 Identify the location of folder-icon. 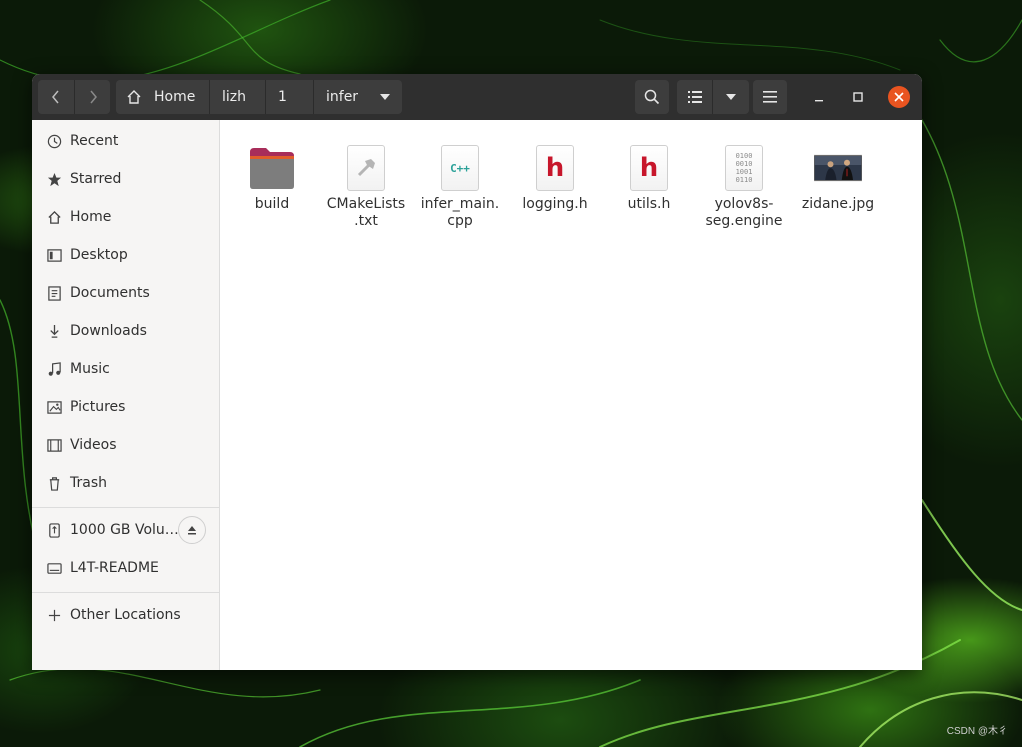
(272, 168).